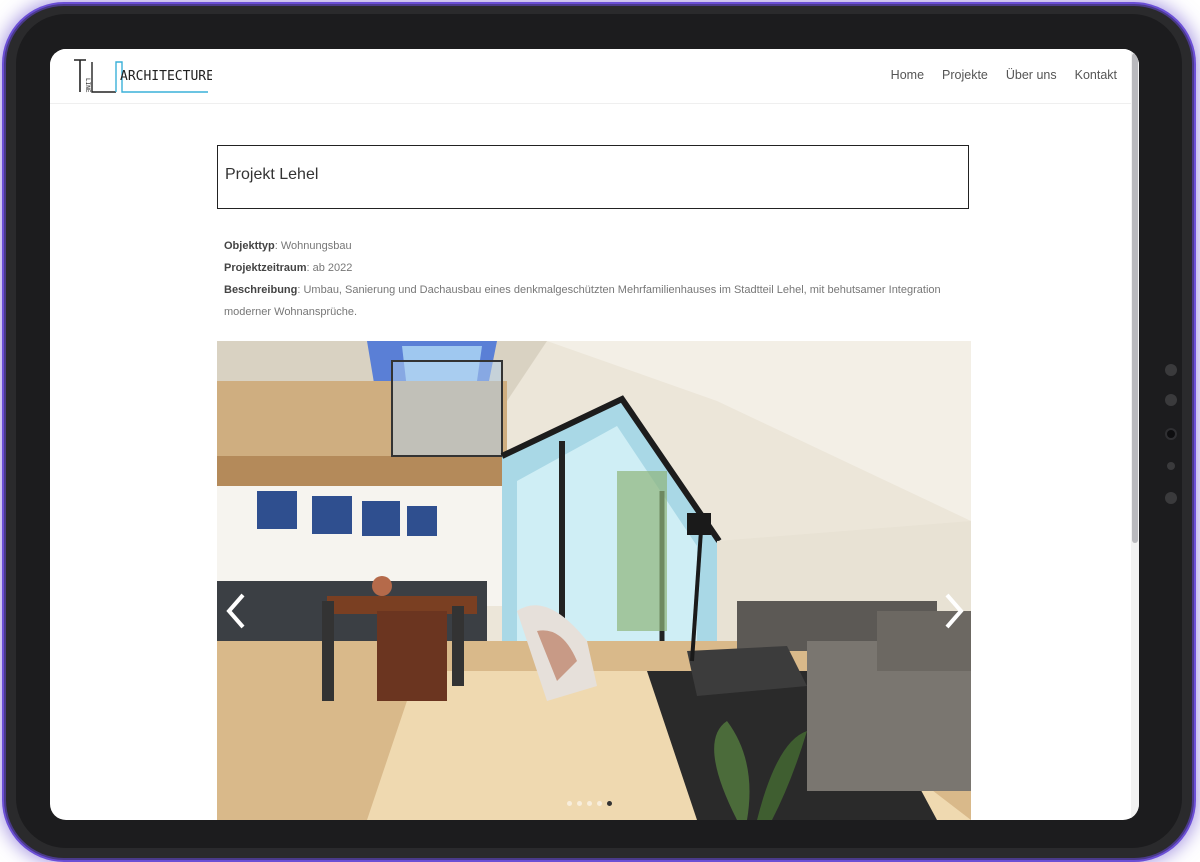  Describe the element at coordinates (1171, 434) in the screenshot. I see `camera-icon` at that location.